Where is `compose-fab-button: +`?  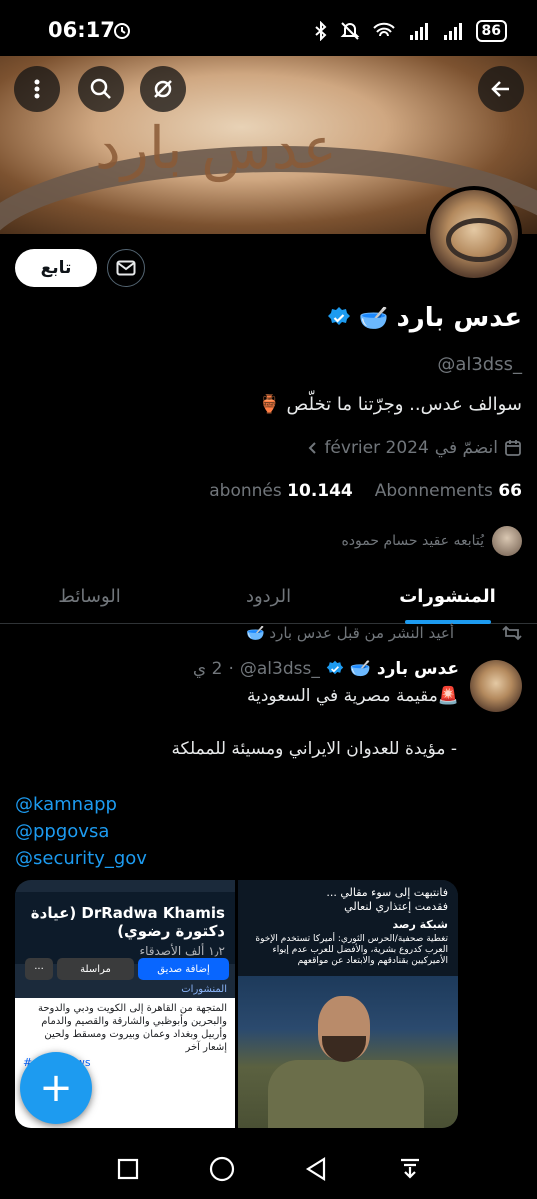 compose-fab-button: + is located at coordinates (56, 1088).